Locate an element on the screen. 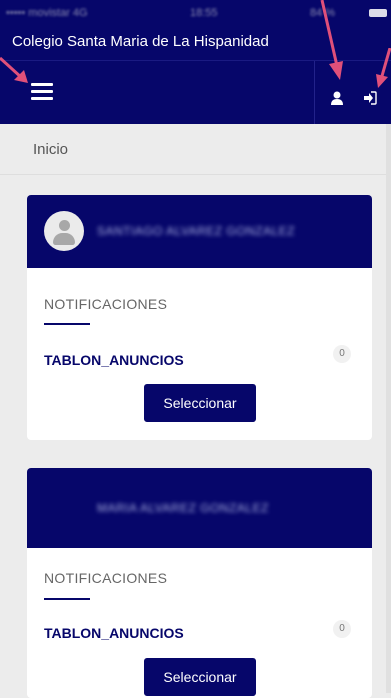 This screenshot has width=391, height=698. breadcrumb-bar: Inicio is located at coordinates (195, 149).